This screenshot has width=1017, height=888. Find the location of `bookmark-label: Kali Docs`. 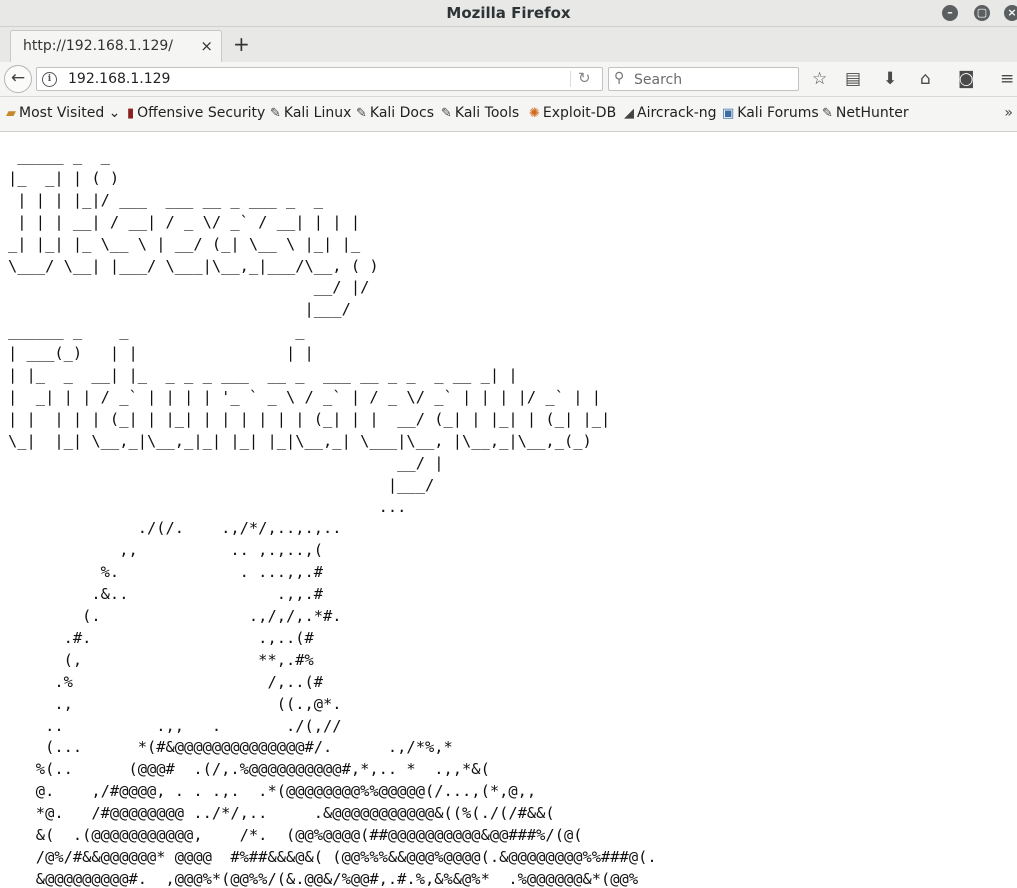

bookmark-label: Kali Docs is located at coordinates (401, 113).